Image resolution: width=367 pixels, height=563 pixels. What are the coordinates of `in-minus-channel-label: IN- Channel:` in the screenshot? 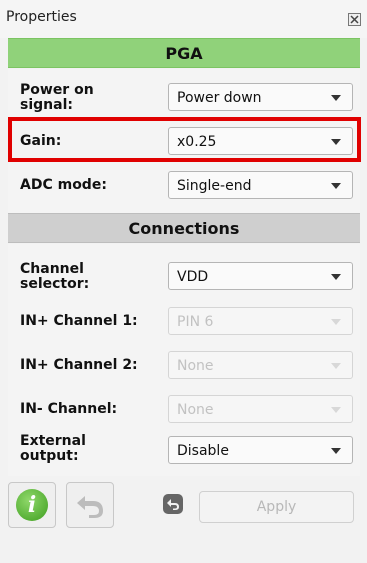 It's located at (69, 409).